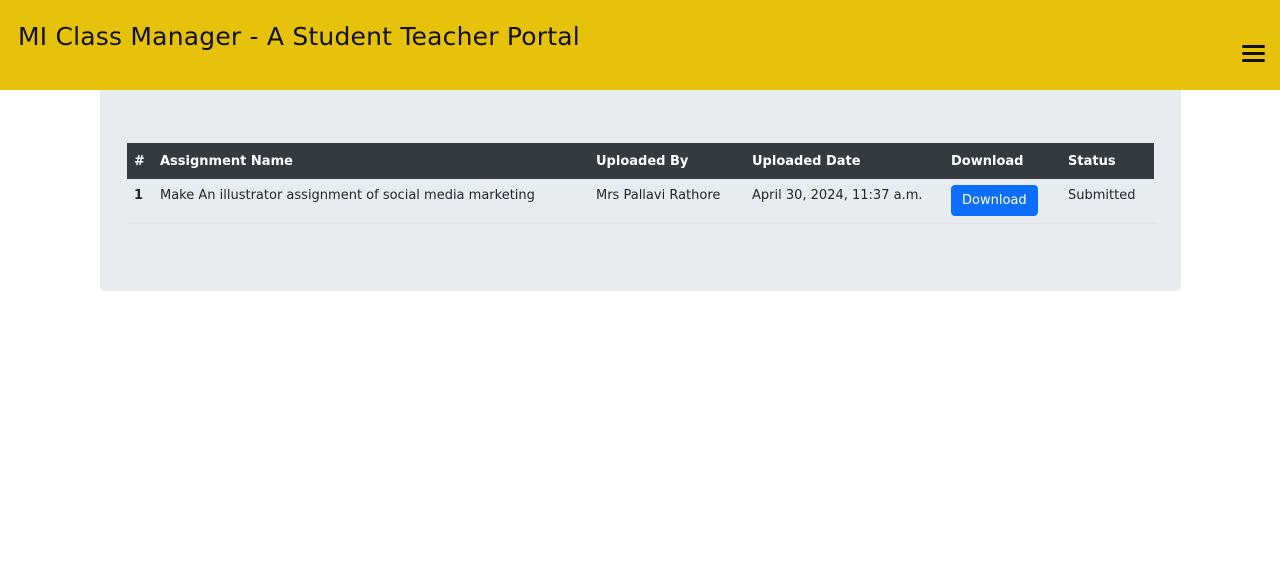 The height and width of the screenshot is (562, 1280). I want to click on download-button: Download, so click(994, 200).